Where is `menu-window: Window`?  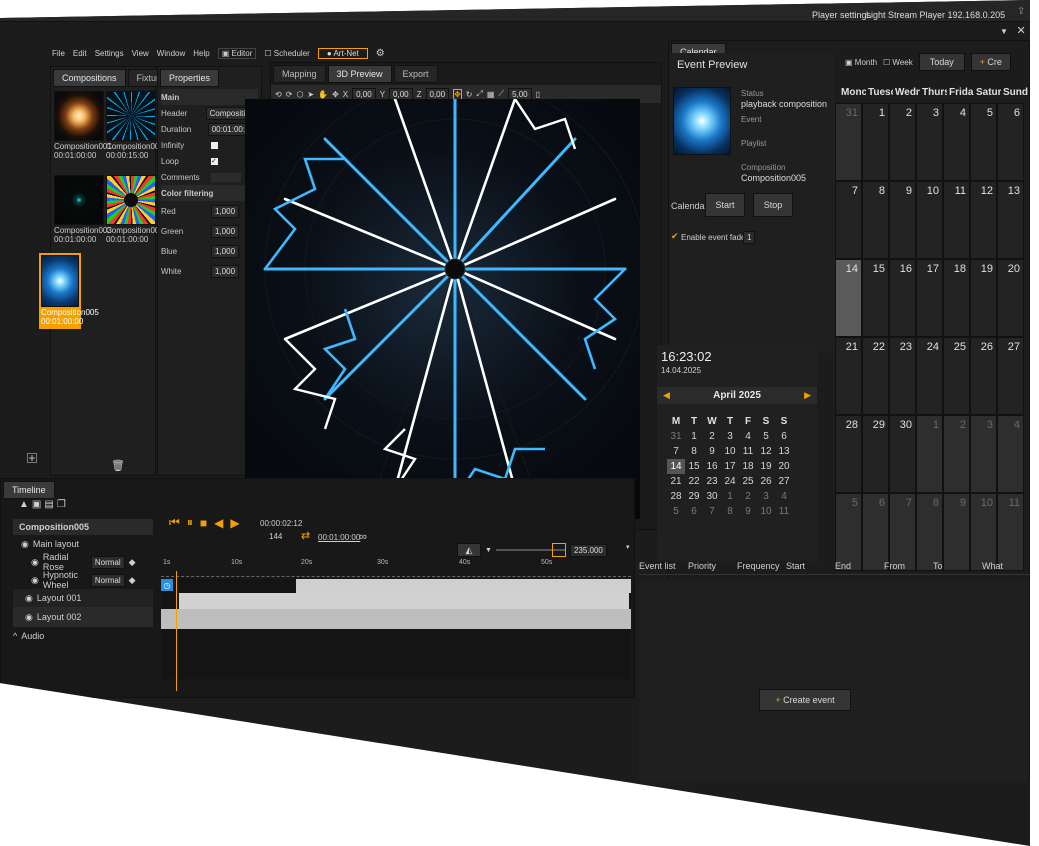 menu-window: Window is located at coordinates (171, 53).